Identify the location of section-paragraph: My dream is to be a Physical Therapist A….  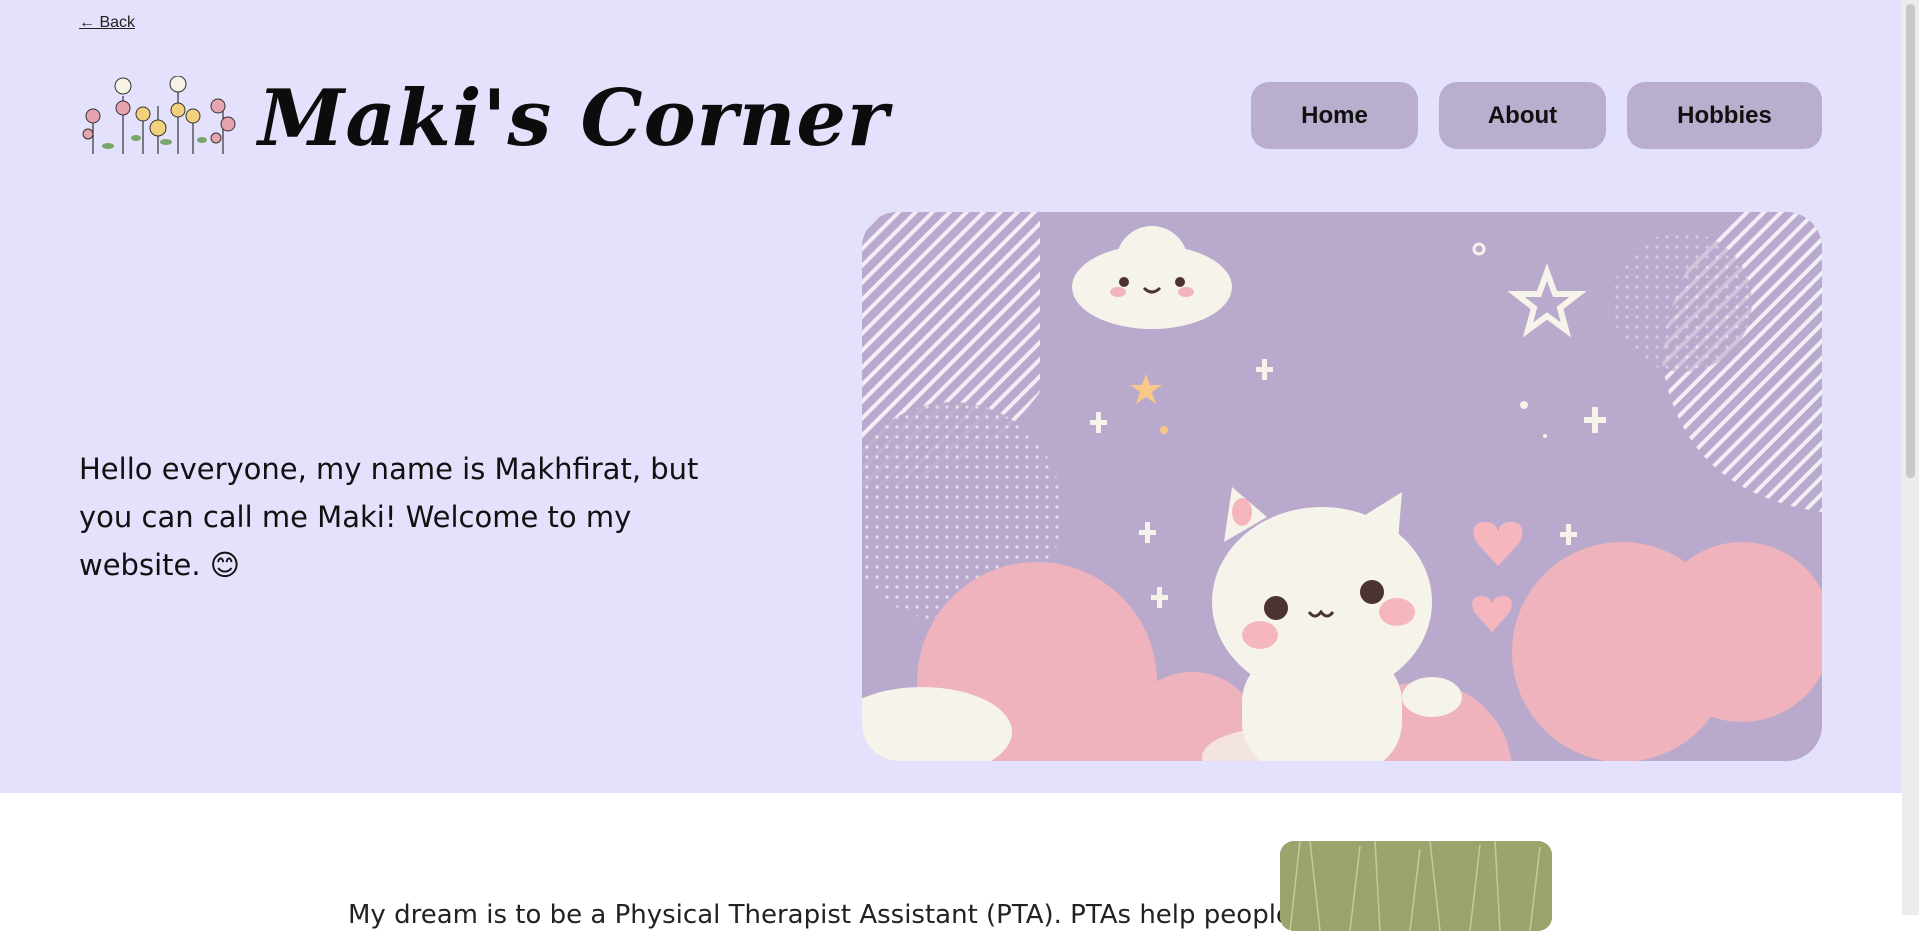
(837, 915).